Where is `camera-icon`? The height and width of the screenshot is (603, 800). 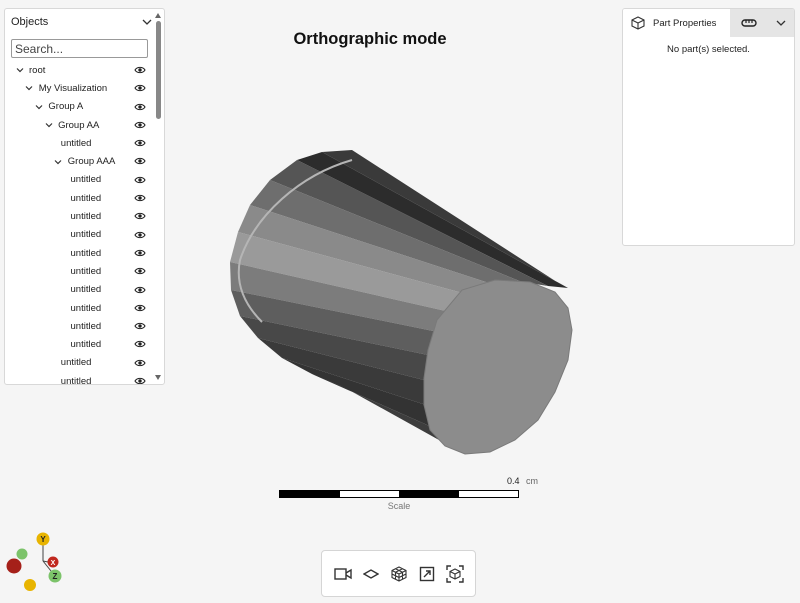 camera-icon is located at coordinates (342, 573).